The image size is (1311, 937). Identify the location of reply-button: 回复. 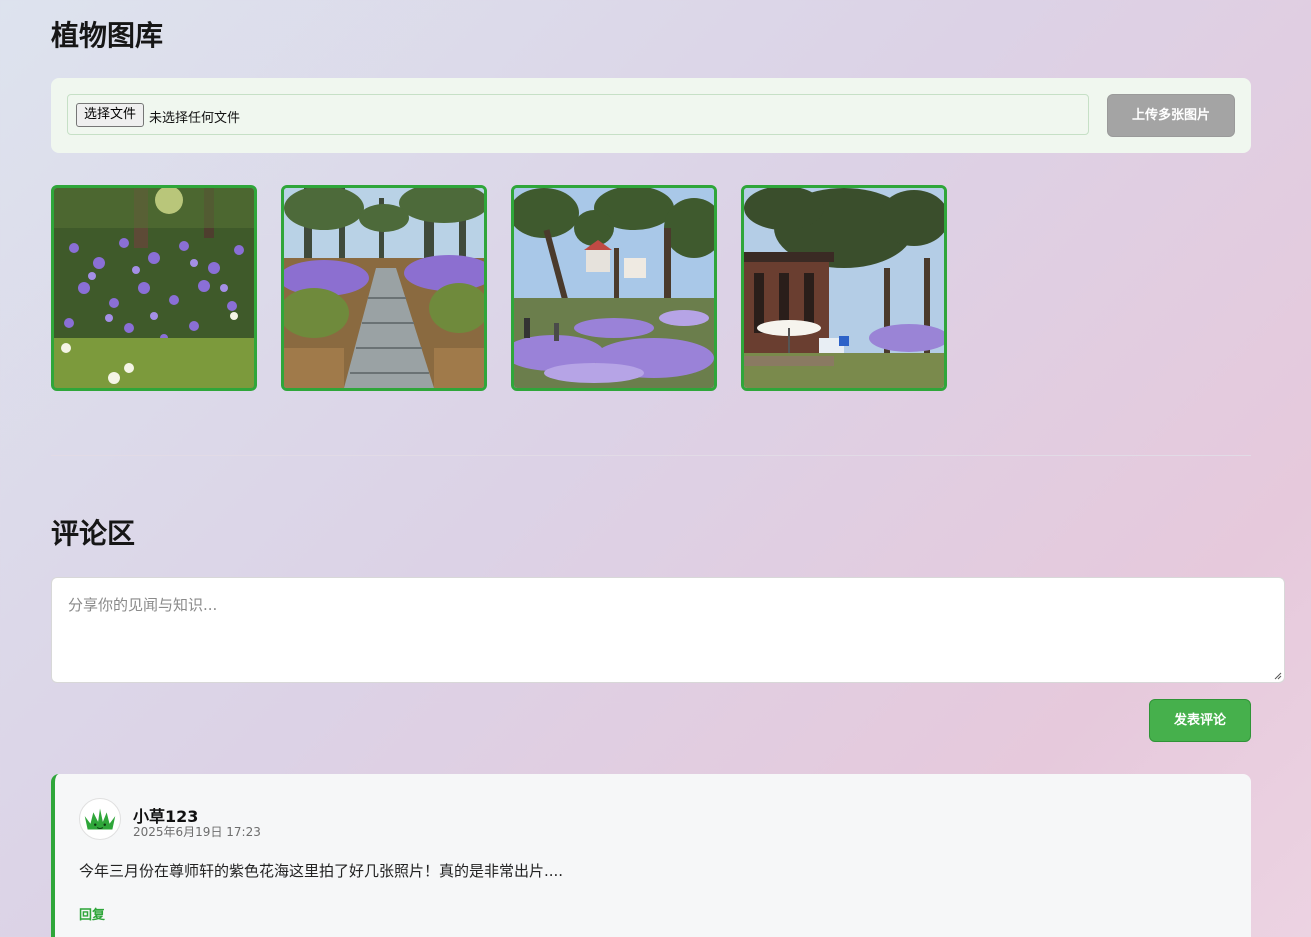
(92, 913).